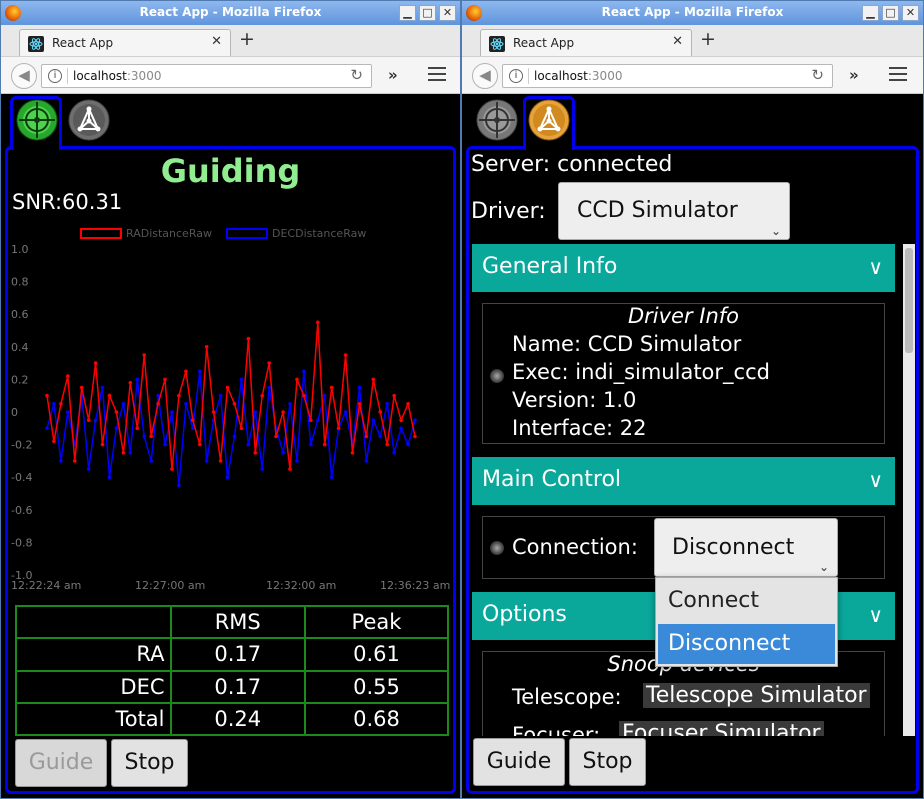  Describe the element at coordinates (232, 686) in the screenshot. I see `stats-row-dec: DEC 0.17 0.55` at that location.